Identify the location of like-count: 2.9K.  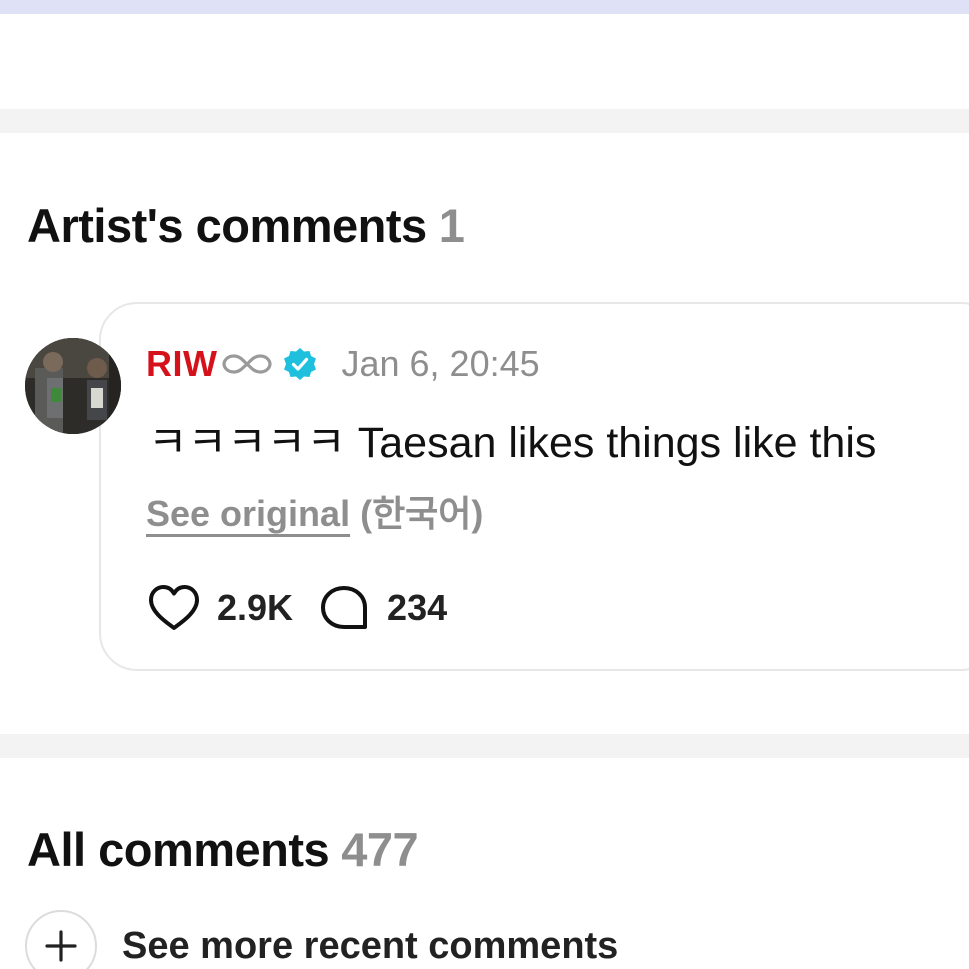
(255, 607).